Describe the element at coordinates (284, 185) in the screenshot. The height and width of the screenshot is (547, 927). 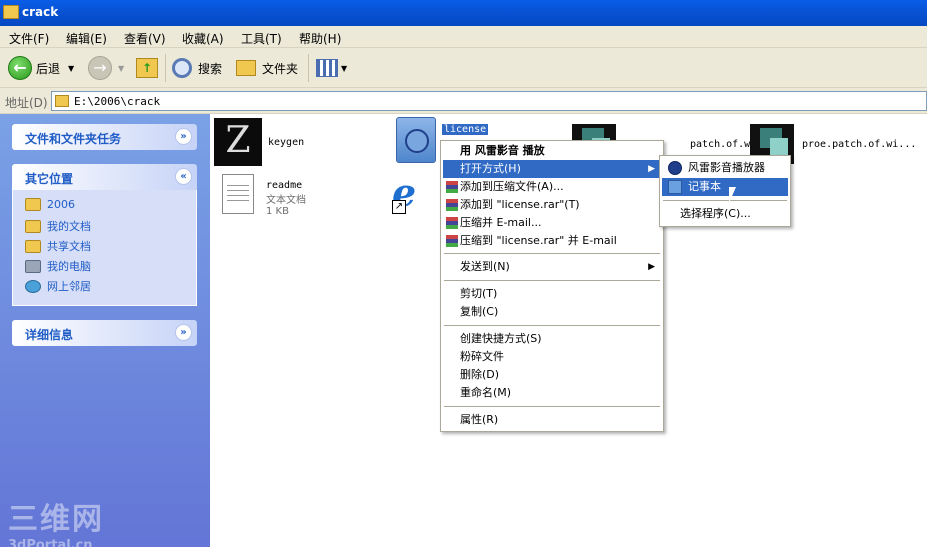
I see `file-name: readme` at that location.